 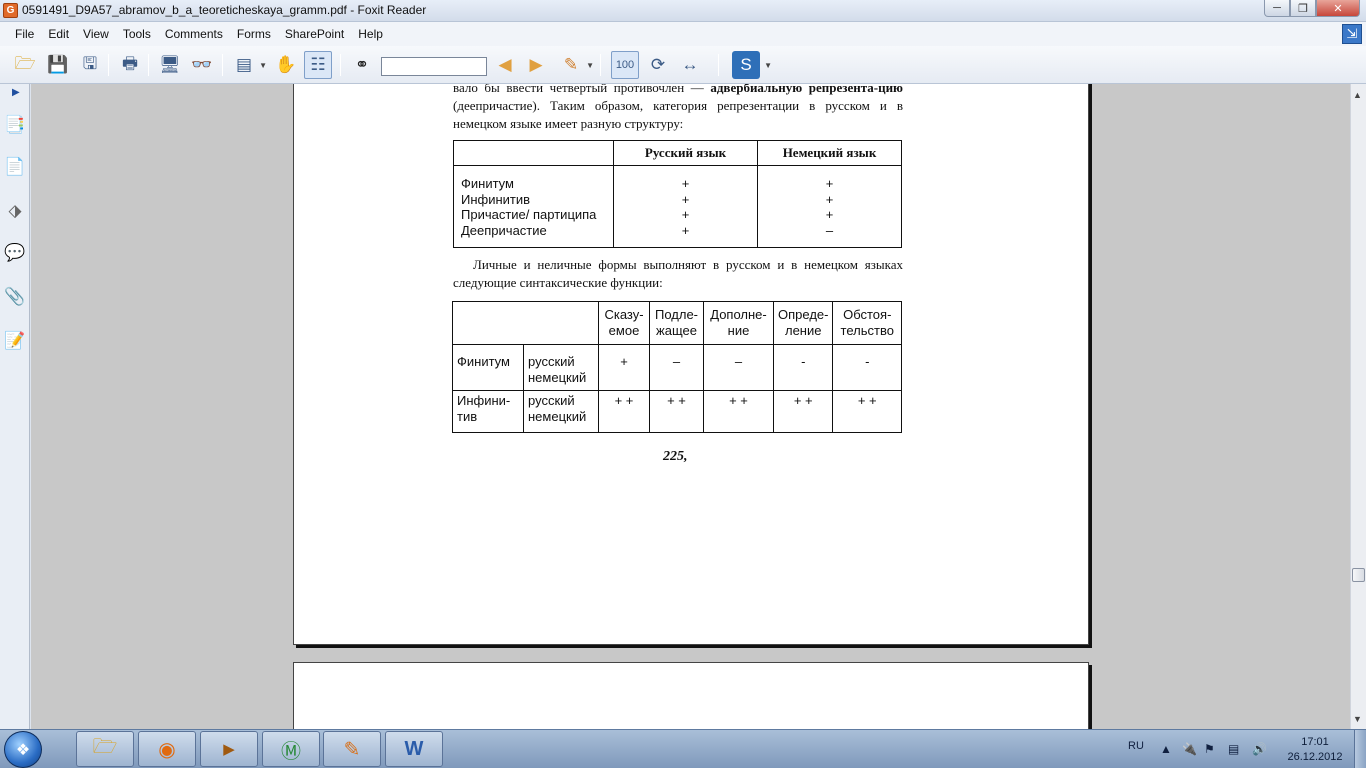 What do you see at coordinates (318, 65) in the screenshot?
I see `select-text-icon: ☷` at bounding box center [318, 65].